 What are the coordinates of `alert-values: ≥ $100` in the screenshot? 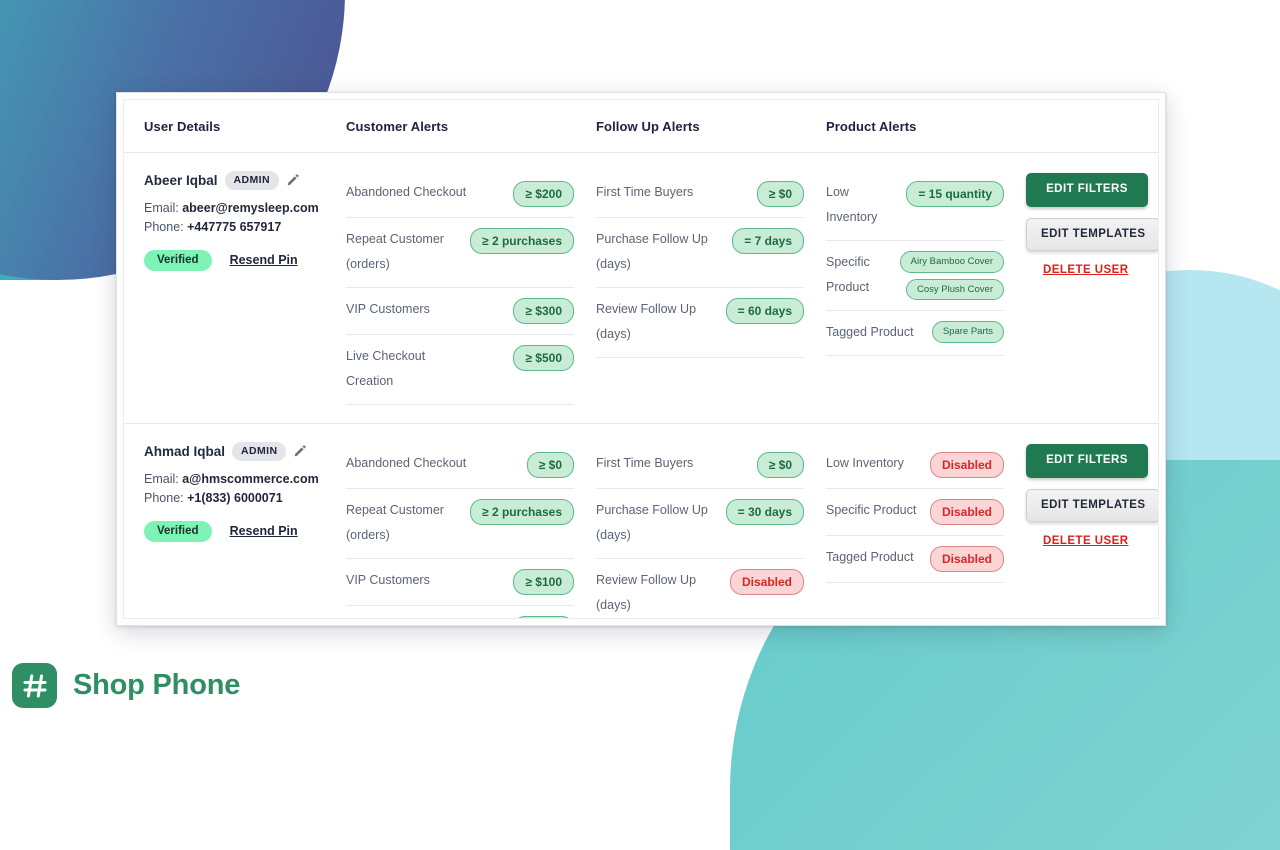 It's located at (543, 581).